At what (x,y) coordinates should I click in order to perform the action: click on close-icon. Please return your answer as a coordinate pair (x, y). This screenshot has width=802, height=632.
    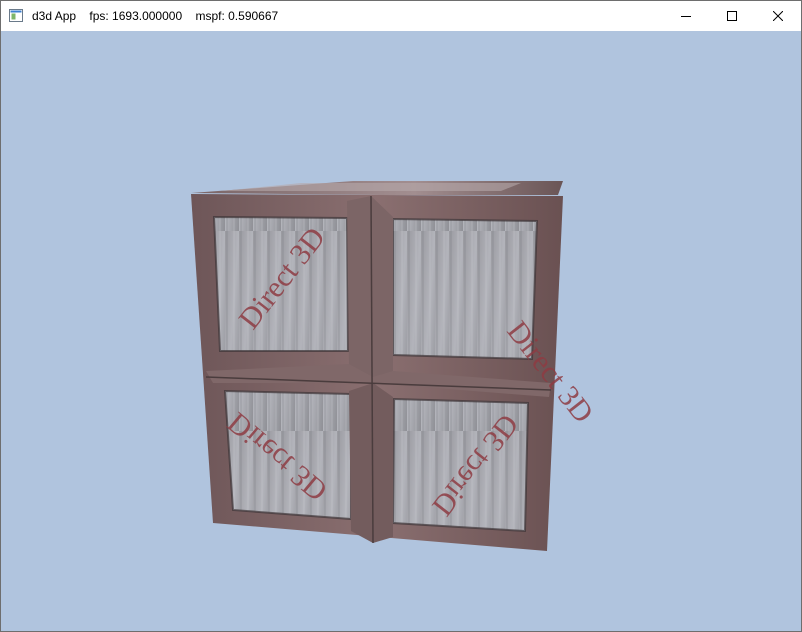
    Looking at the image, I should click on (778, 16).